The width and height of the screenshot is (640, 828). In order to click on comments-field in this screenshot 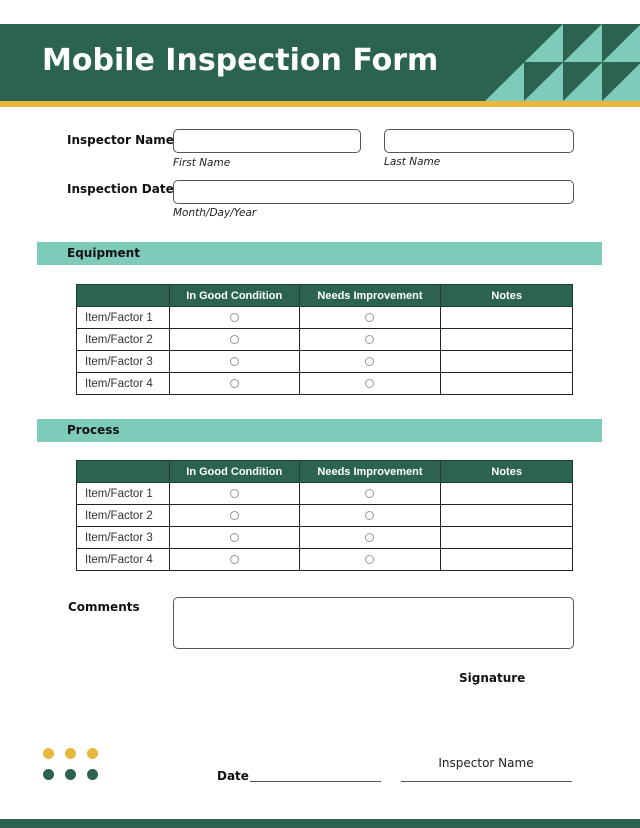, I will do `click(373, 623)`.